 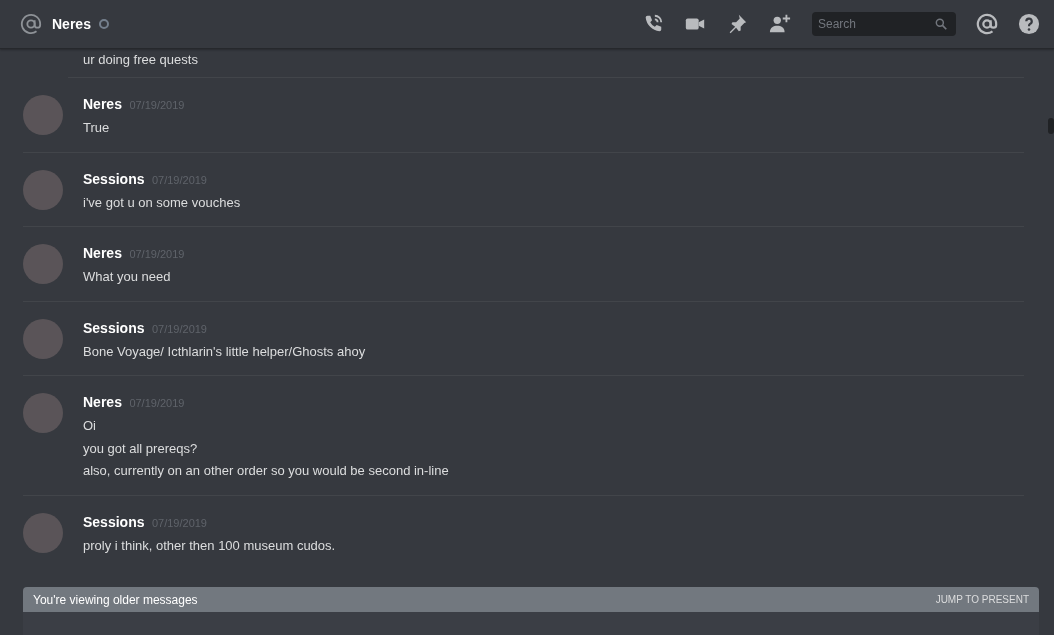 What do you see at coordinates (224, 351) in the screenshot?
I see `message-text: Bone Voyage/ Icthlarin's little helper/Ghosts ahoy` at bounding box center [224, 351].